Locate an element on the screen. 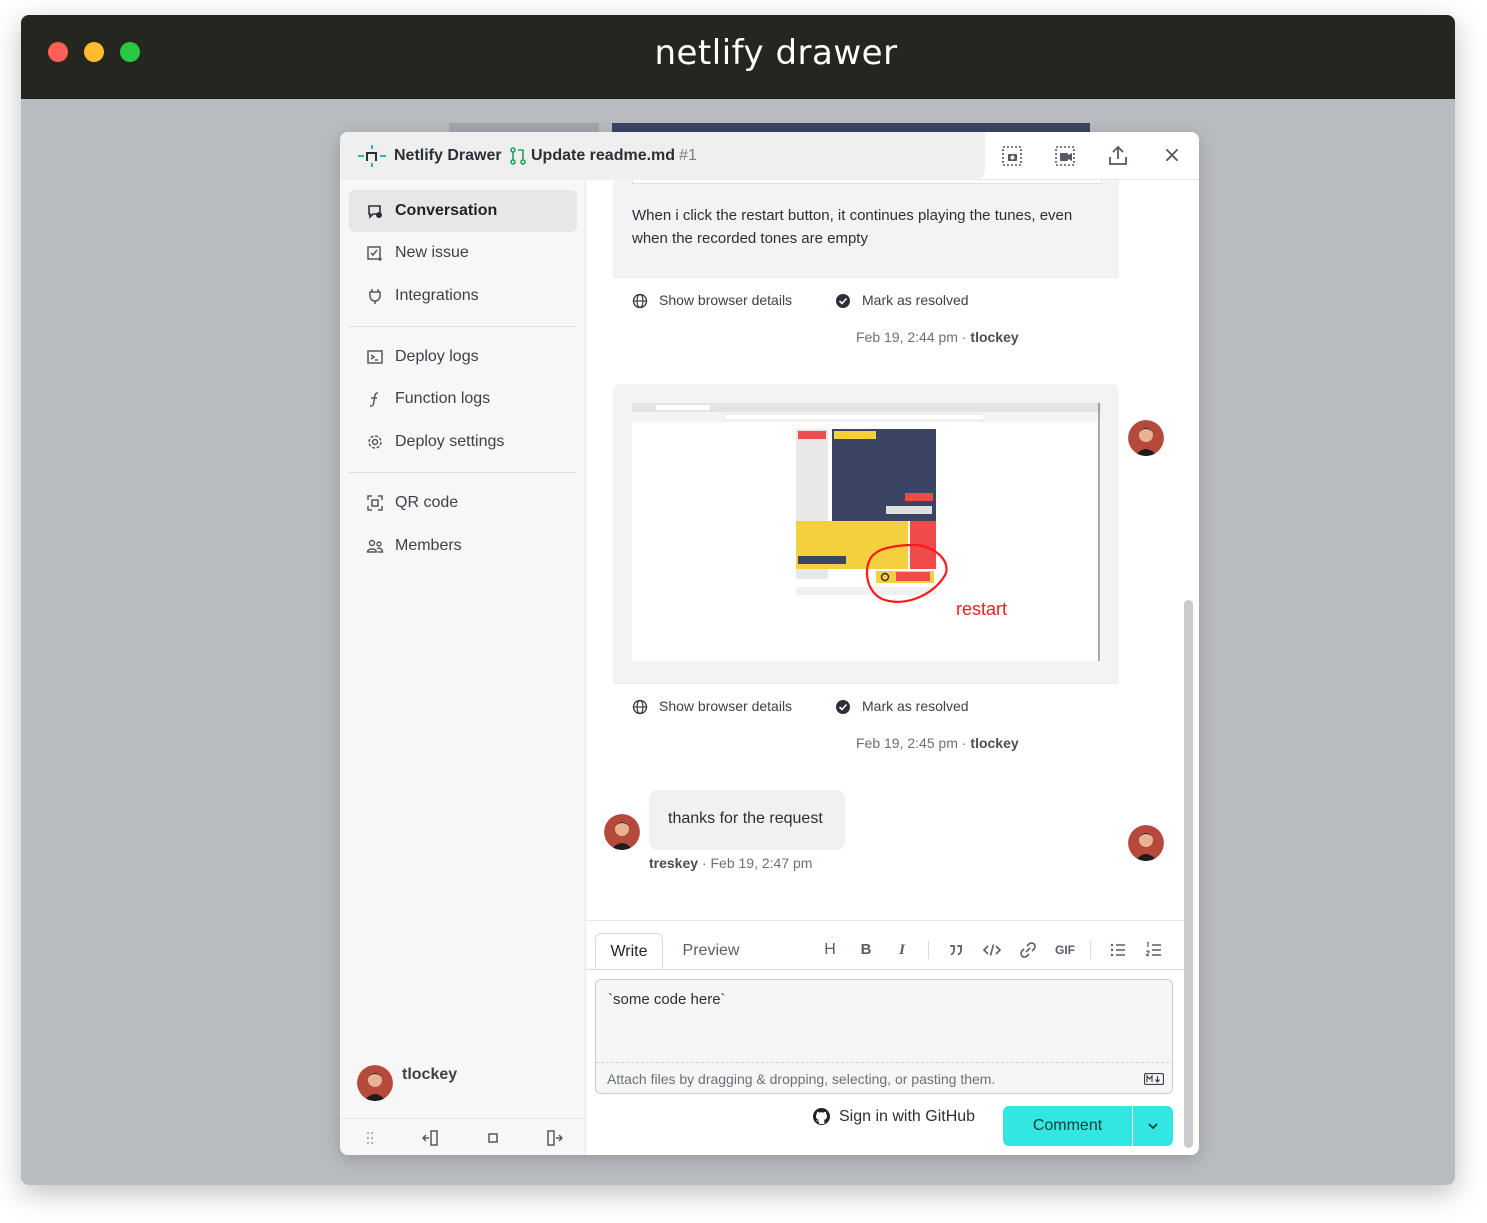 This screenshot has width=1487, height=1223. sidebar-item-deploy-logs: Deploy logs is located at coordinates (463, 357).